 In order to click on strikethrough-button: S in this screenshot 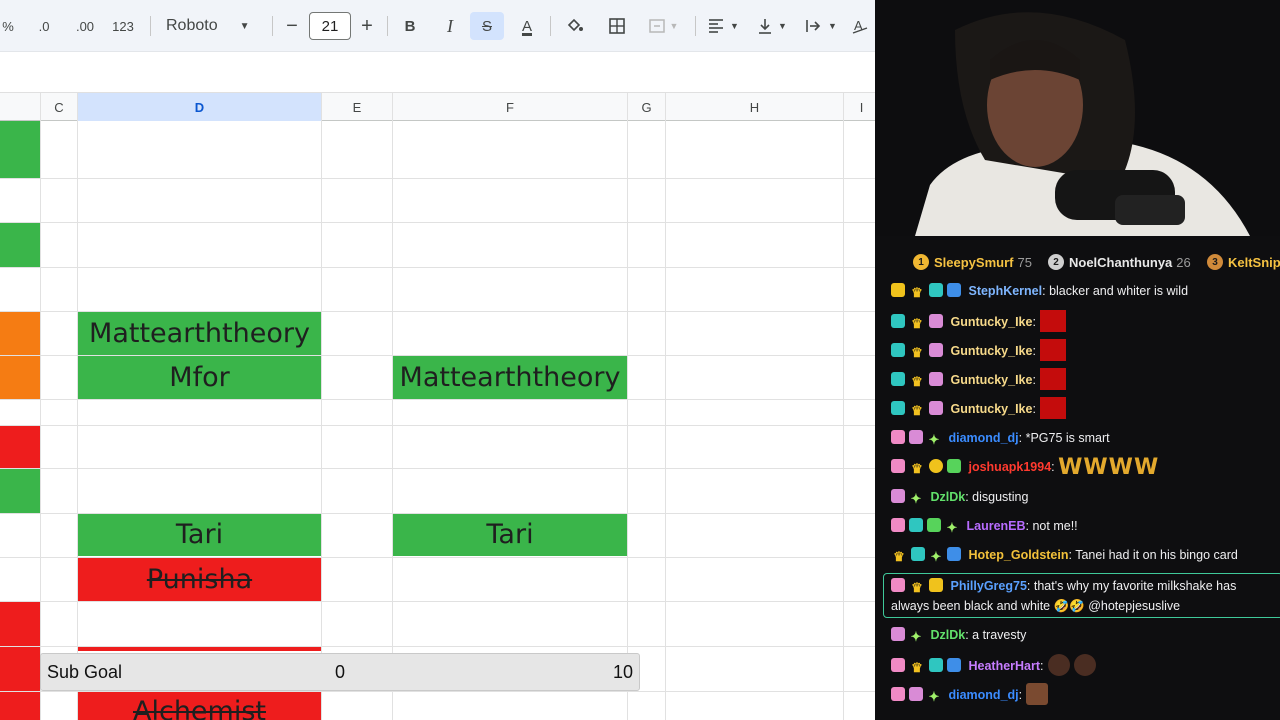, I will do `click(487, 26)`.